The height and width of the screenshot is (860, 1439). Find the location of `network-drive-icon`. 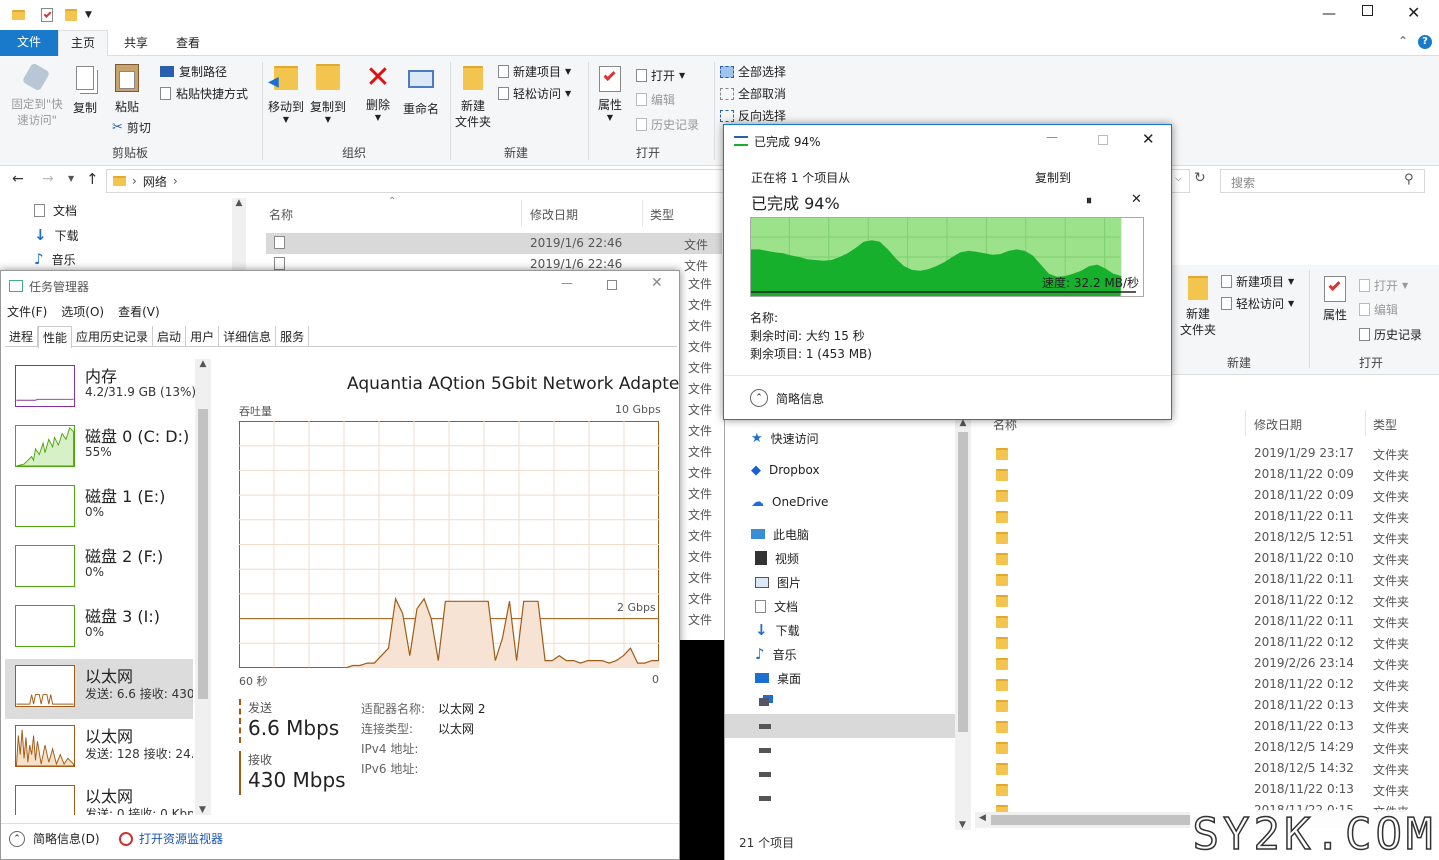

network-drive-icon is located at coordinates (764, 702).